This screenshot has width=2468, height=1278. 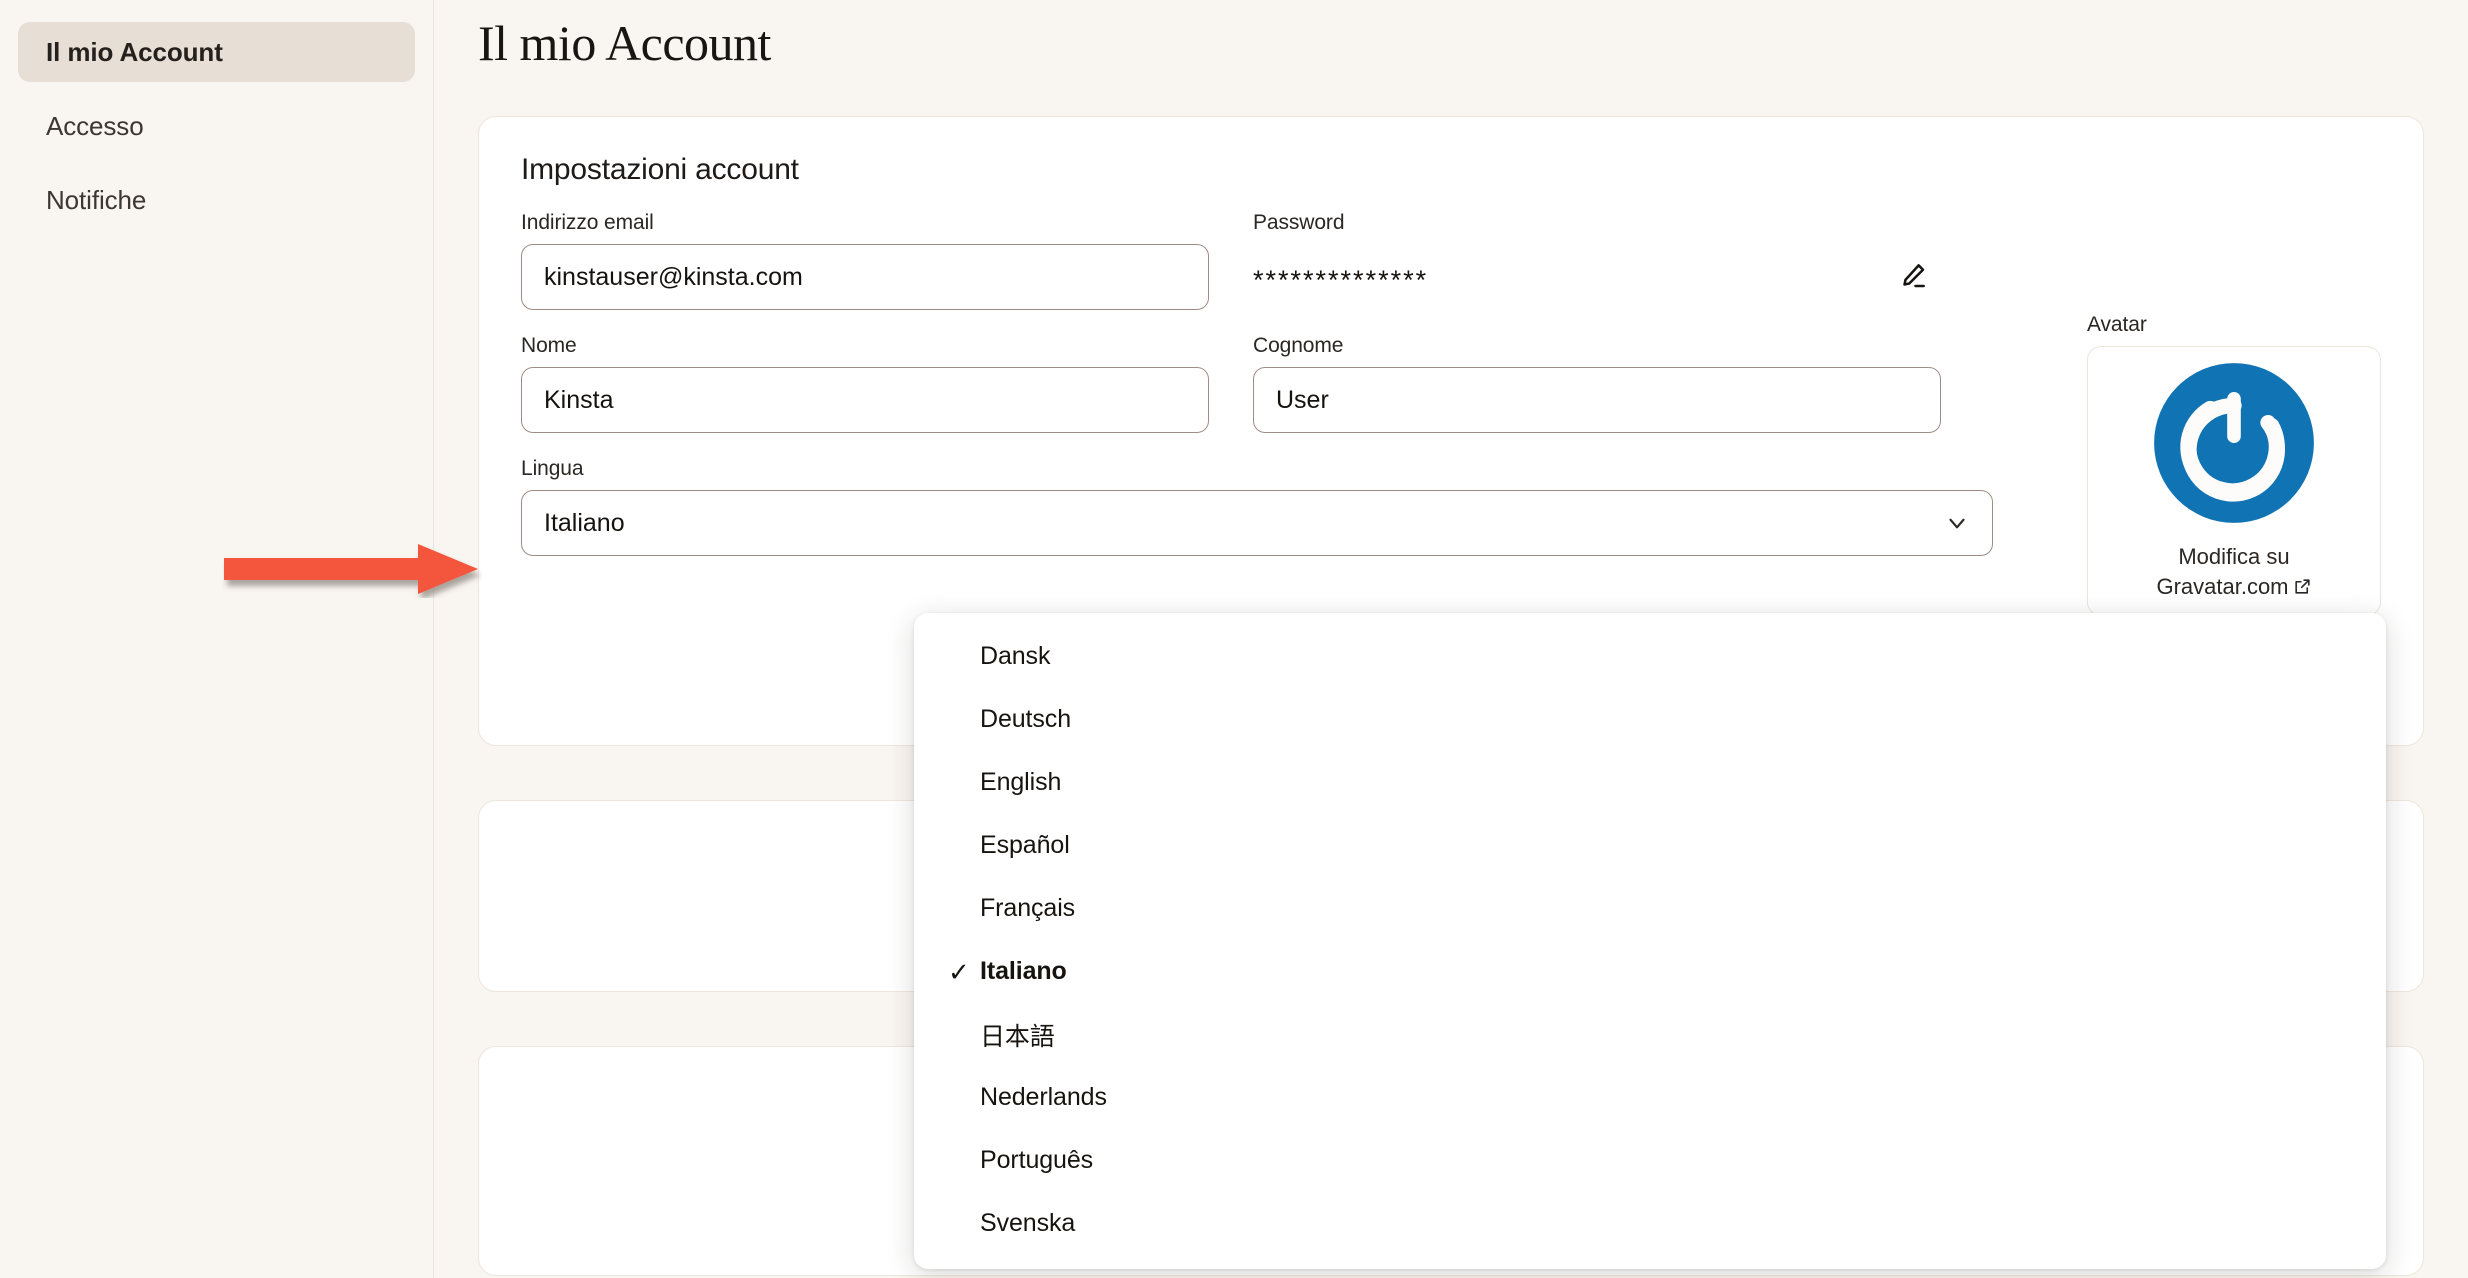 I want to click on language-label: Lingua, so click(x=552, y=468).